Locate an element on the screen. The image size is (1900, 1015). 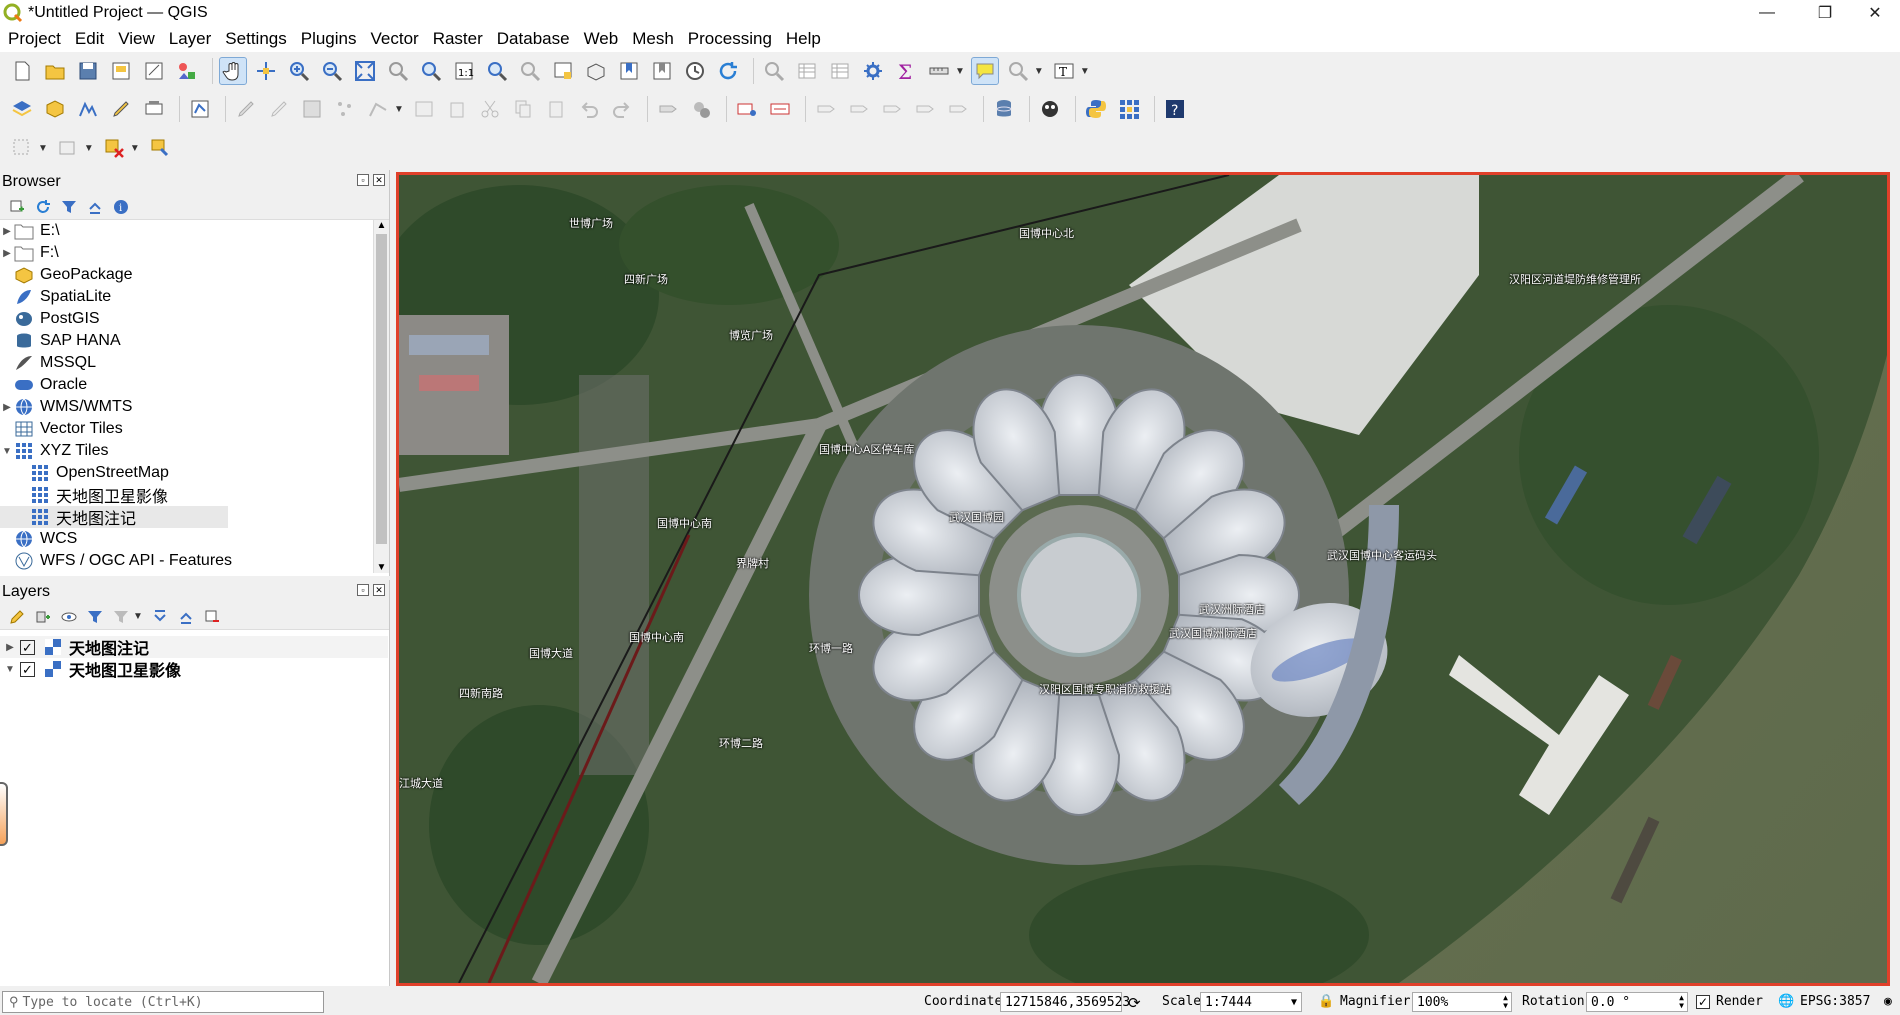
new-geopackage-layer-icon is located at coordinates (55, 109).